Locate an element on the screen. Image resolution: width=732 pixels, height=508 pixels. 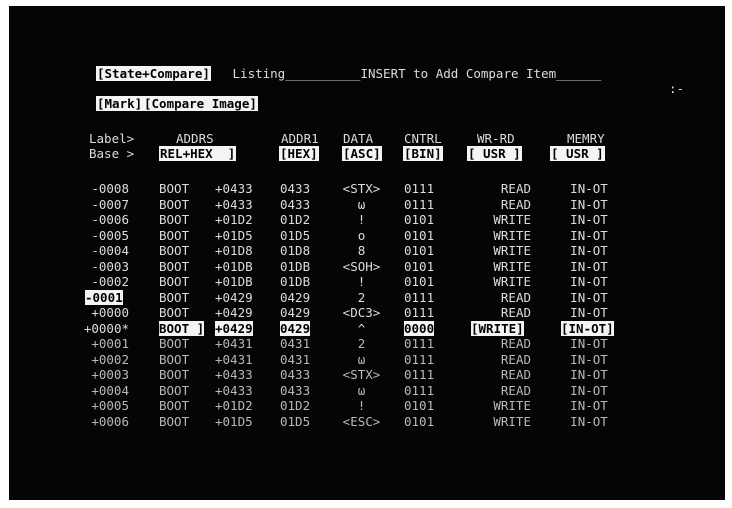
state-number: +0002 is located at coordinates (110, 359).